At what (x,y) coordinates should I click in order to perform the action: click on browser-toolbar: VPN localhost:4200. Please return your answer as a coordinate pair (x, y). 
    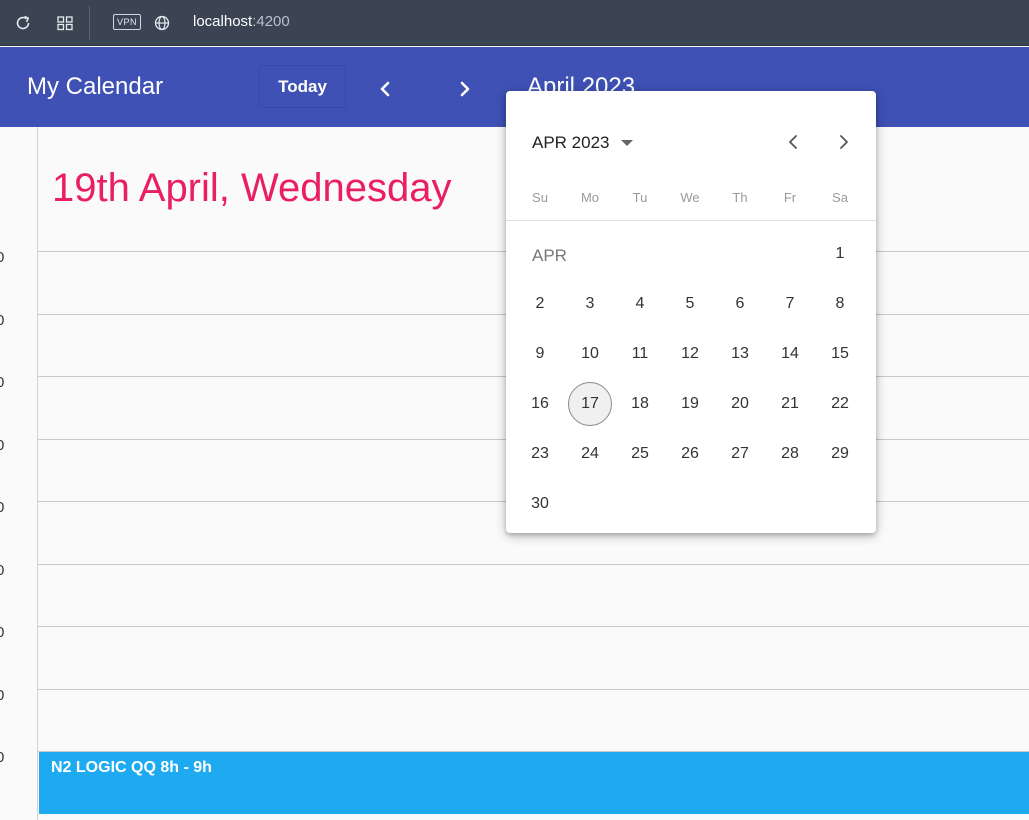
    Looking at the image, I should click on (514, 23).